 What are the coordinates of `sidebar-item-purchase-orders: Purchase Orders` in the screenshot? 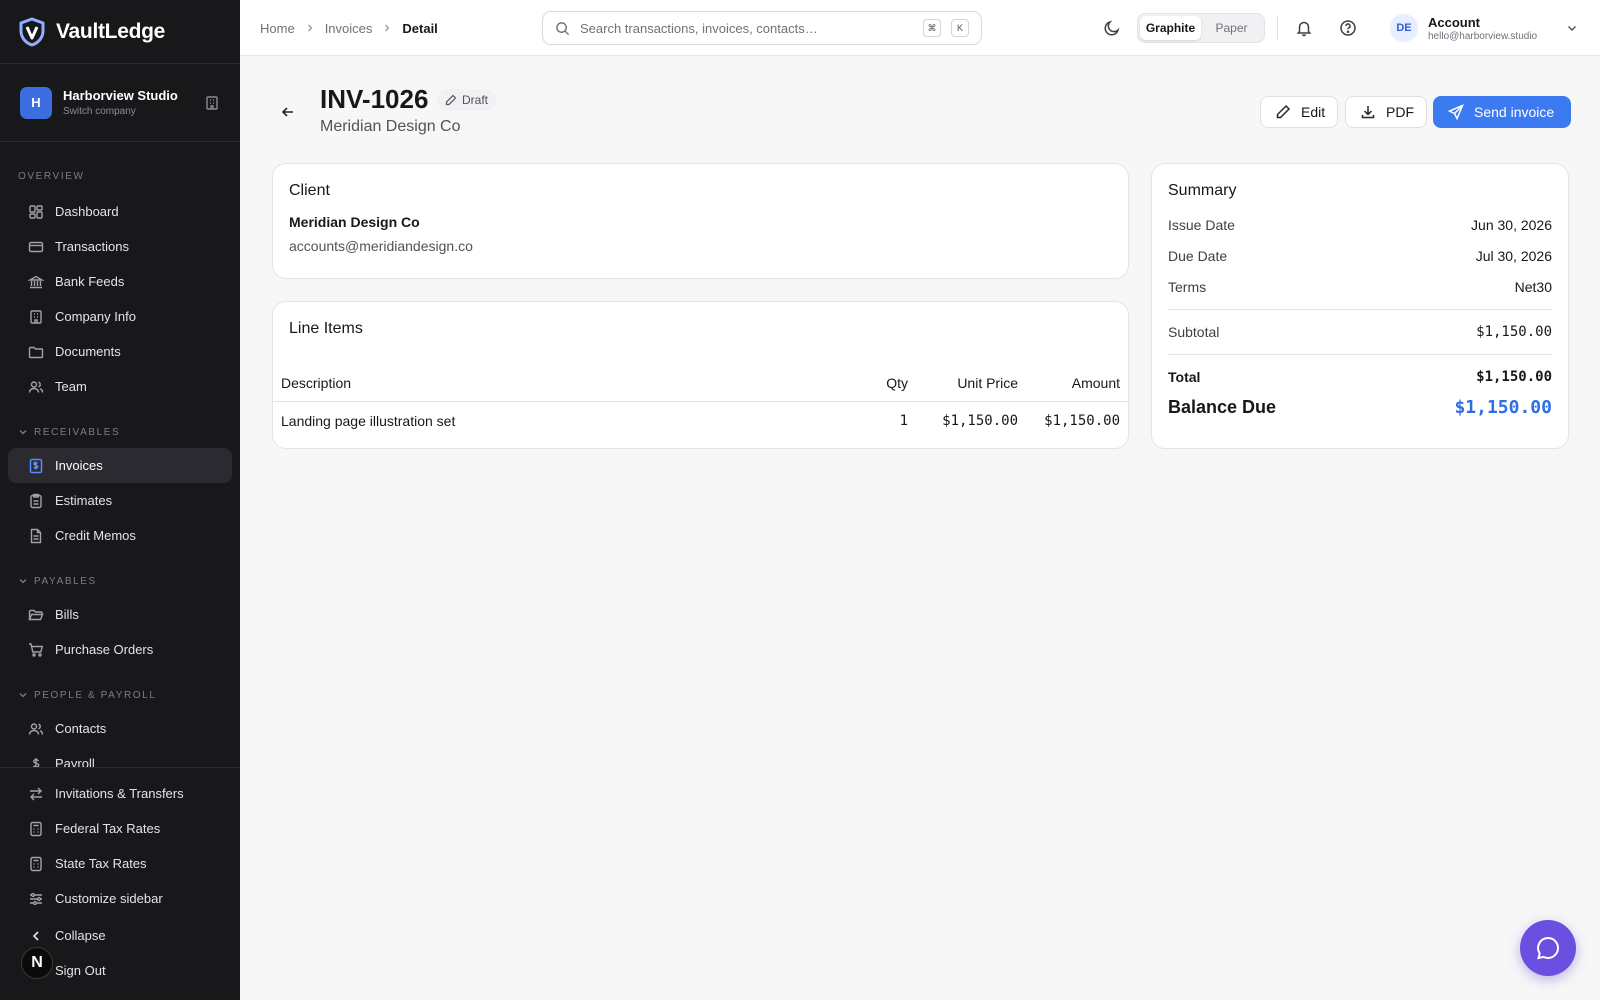 It's located at (120, 649).